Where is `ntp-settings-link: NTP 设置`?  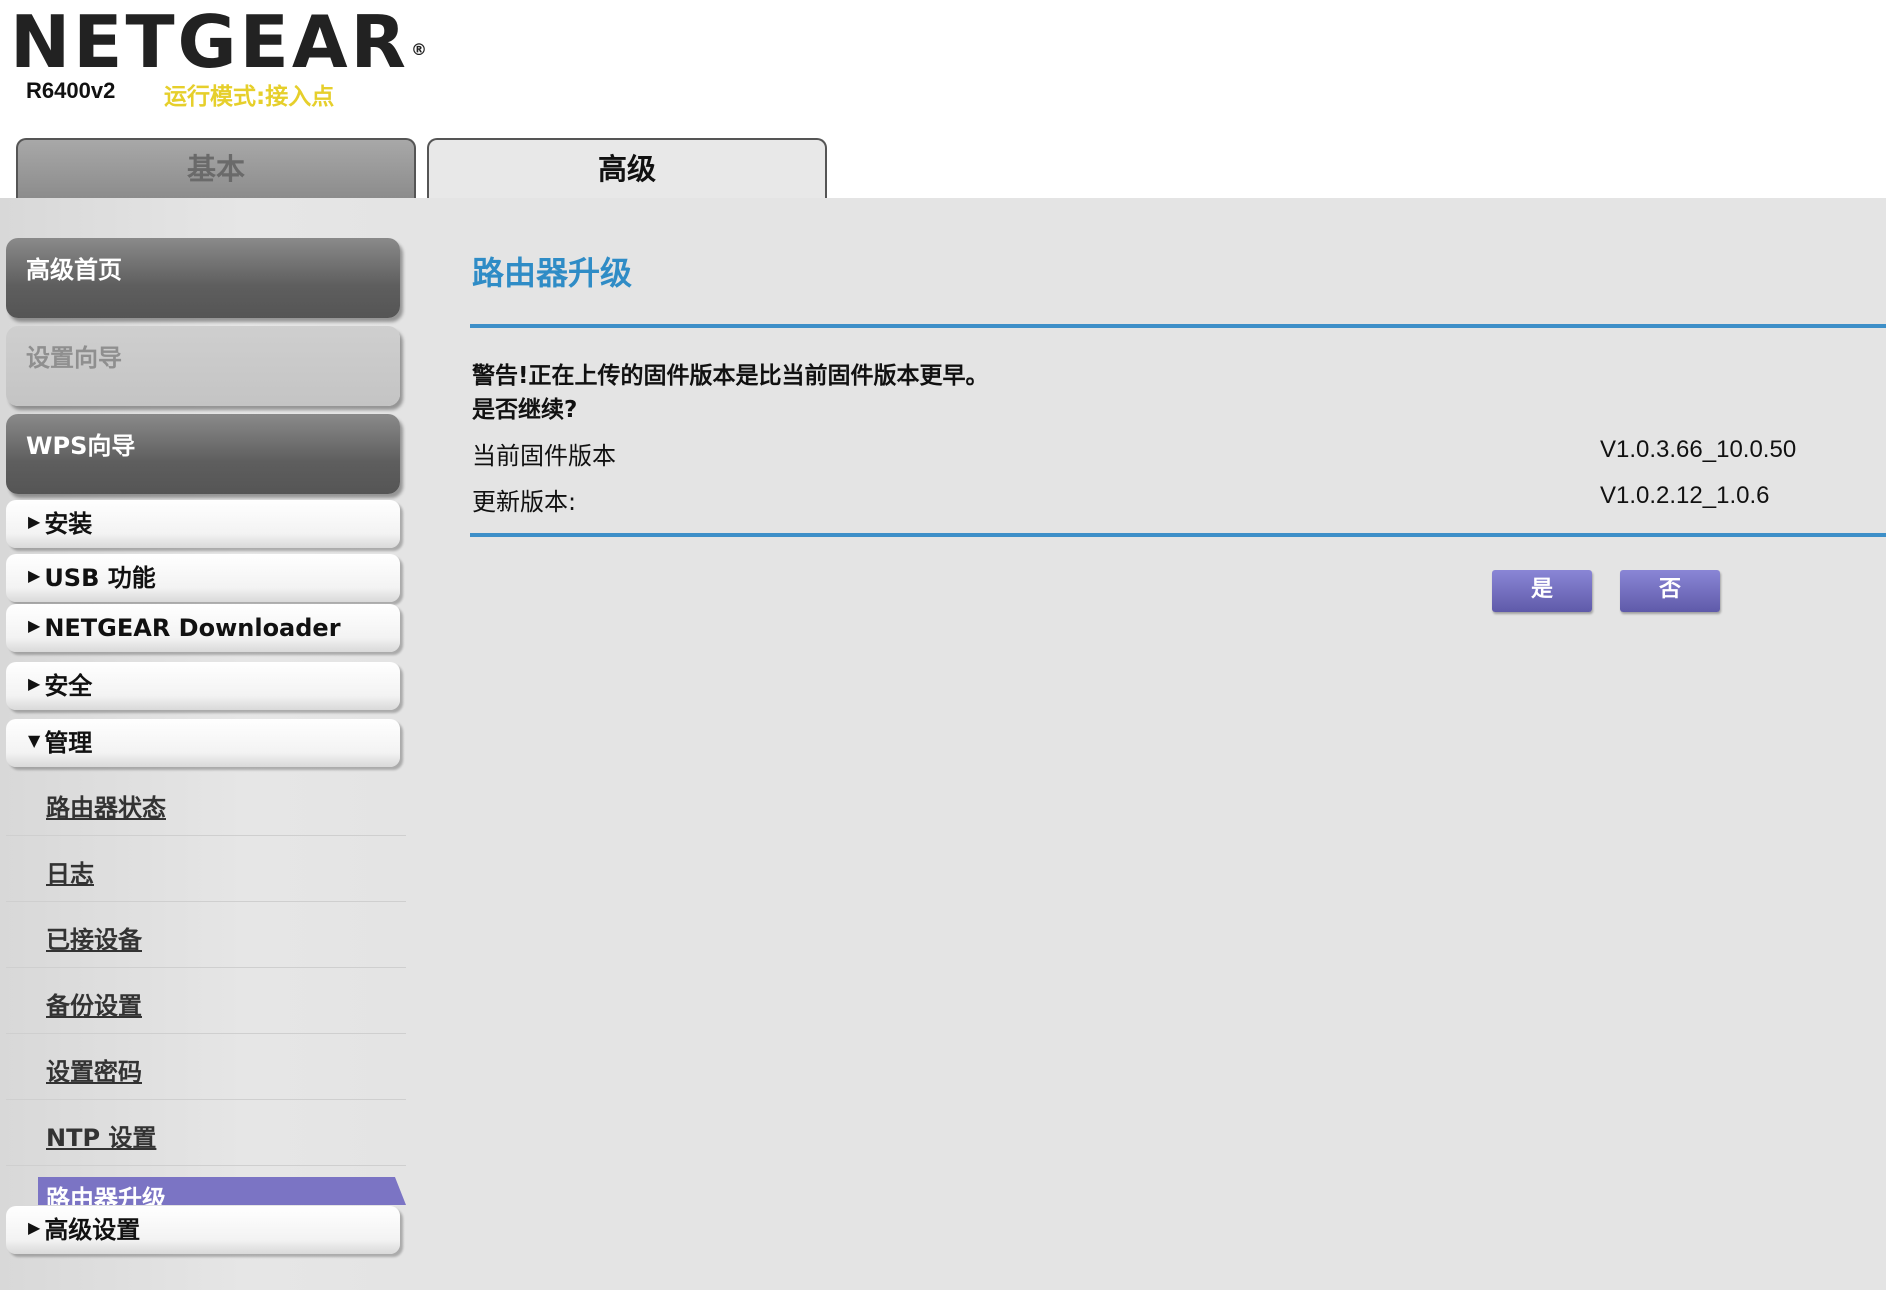
ntp-settings-link: NTP 设置 is located at coordinates (101, 1135).